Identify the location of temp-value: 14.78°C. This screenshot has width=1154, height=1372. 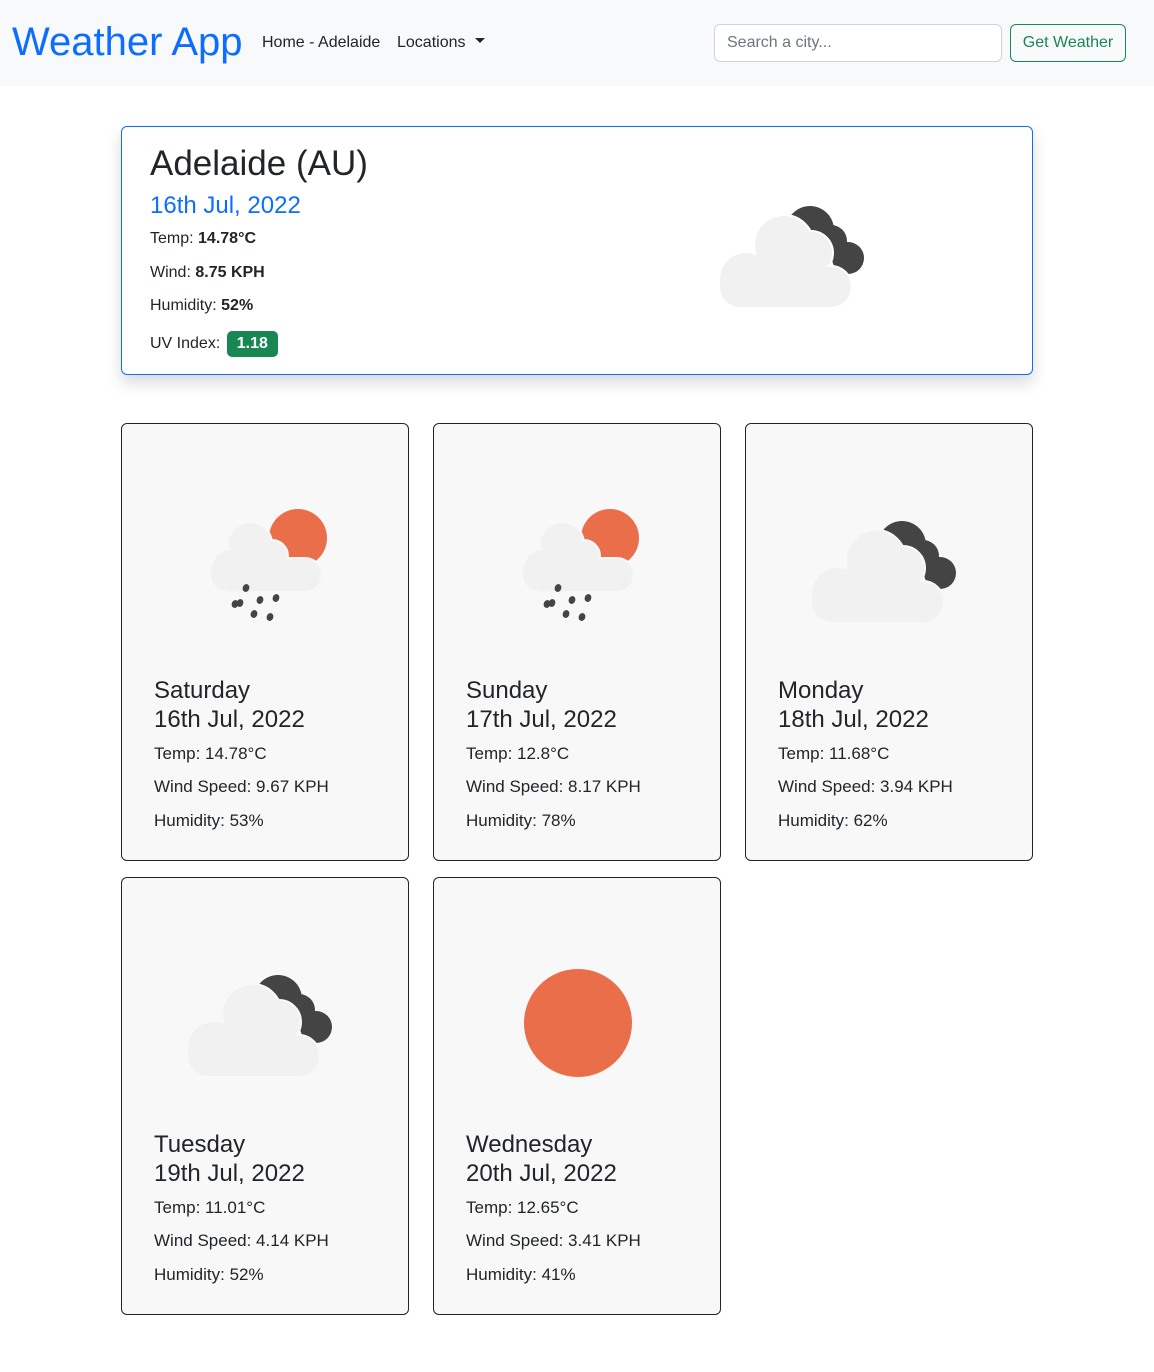
(227, 238).